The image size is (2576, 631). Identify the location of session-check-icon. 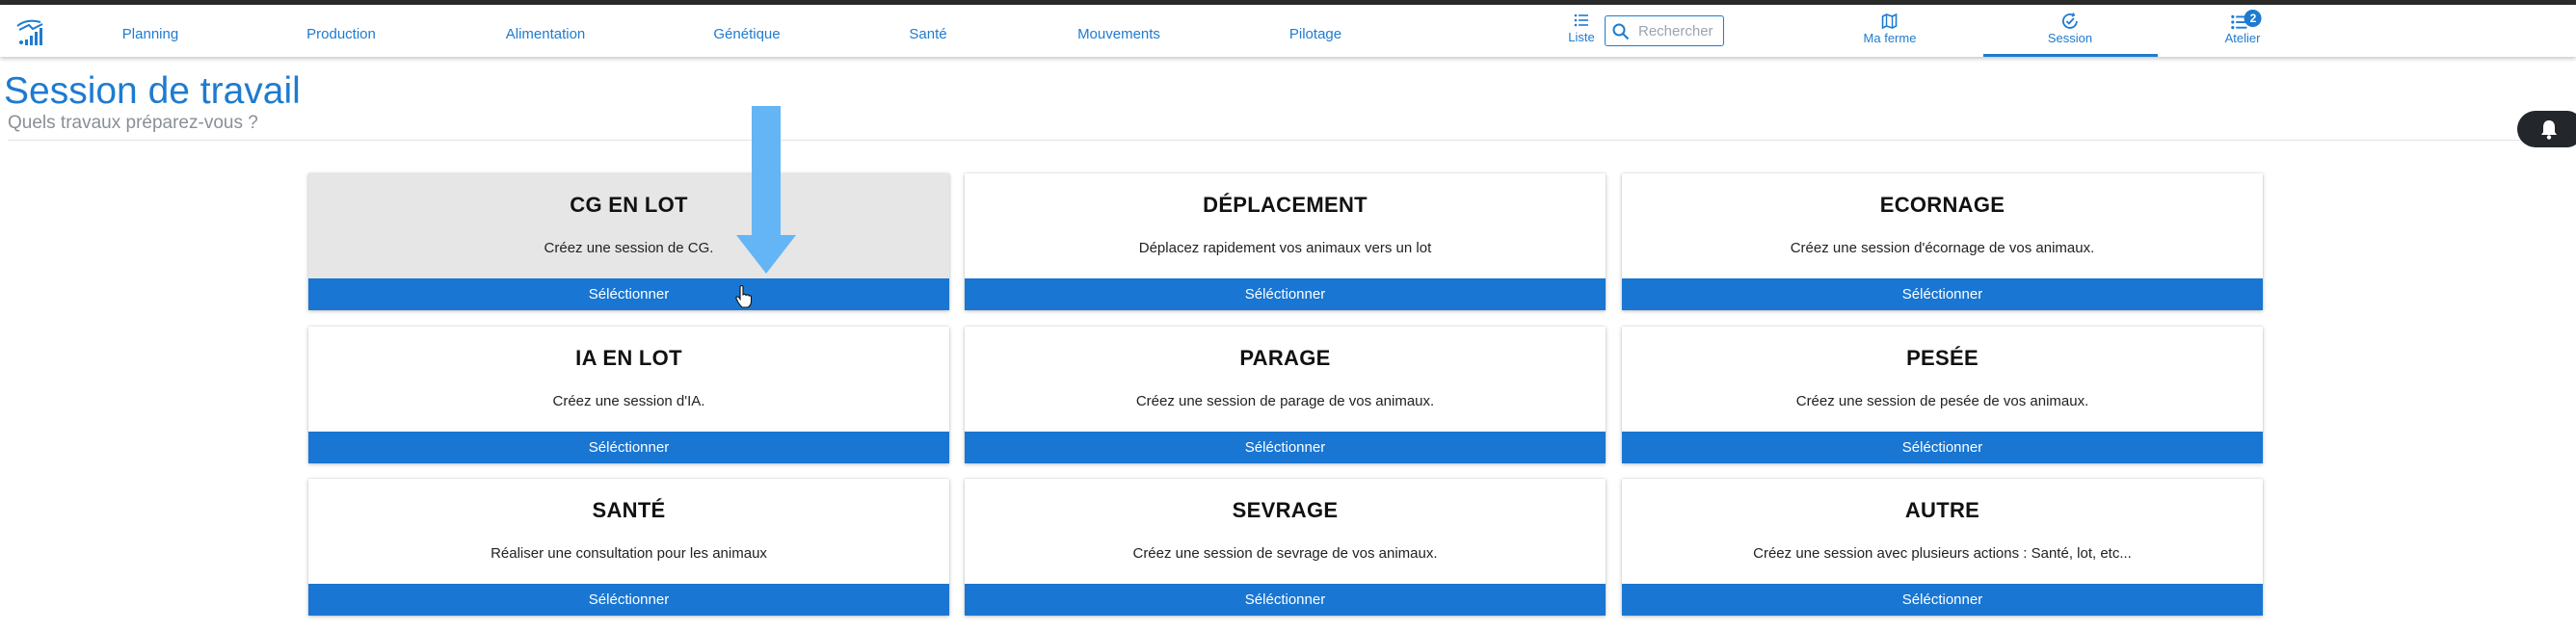
(2070, 21).